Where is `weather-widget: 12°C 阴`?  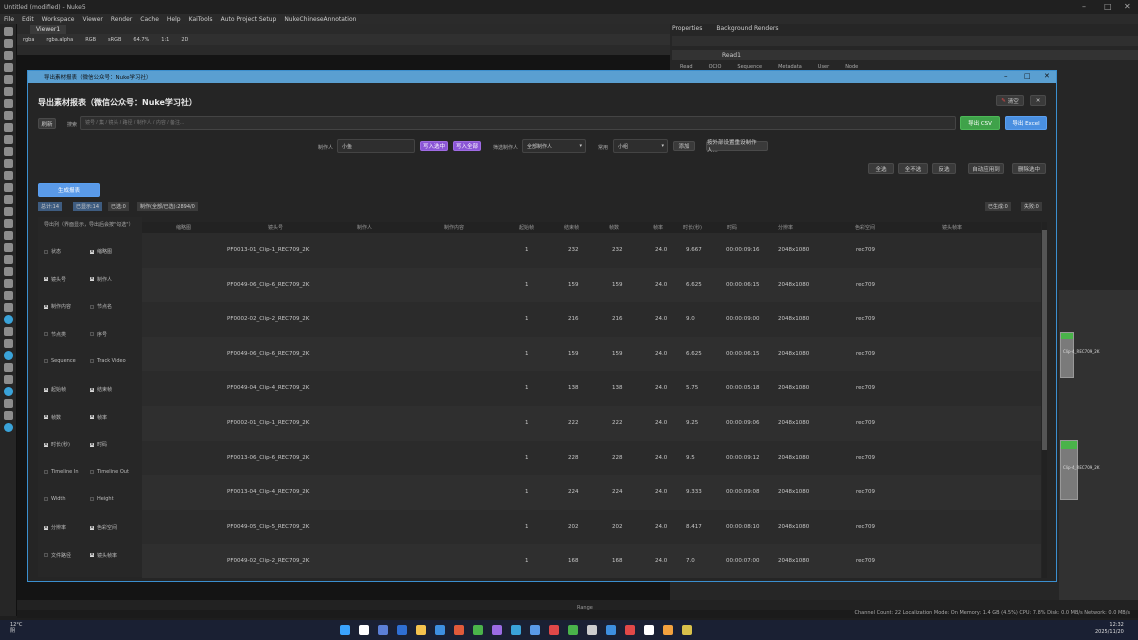
weather-widget: 12°C 阴 is located at coordinates (16, 628).